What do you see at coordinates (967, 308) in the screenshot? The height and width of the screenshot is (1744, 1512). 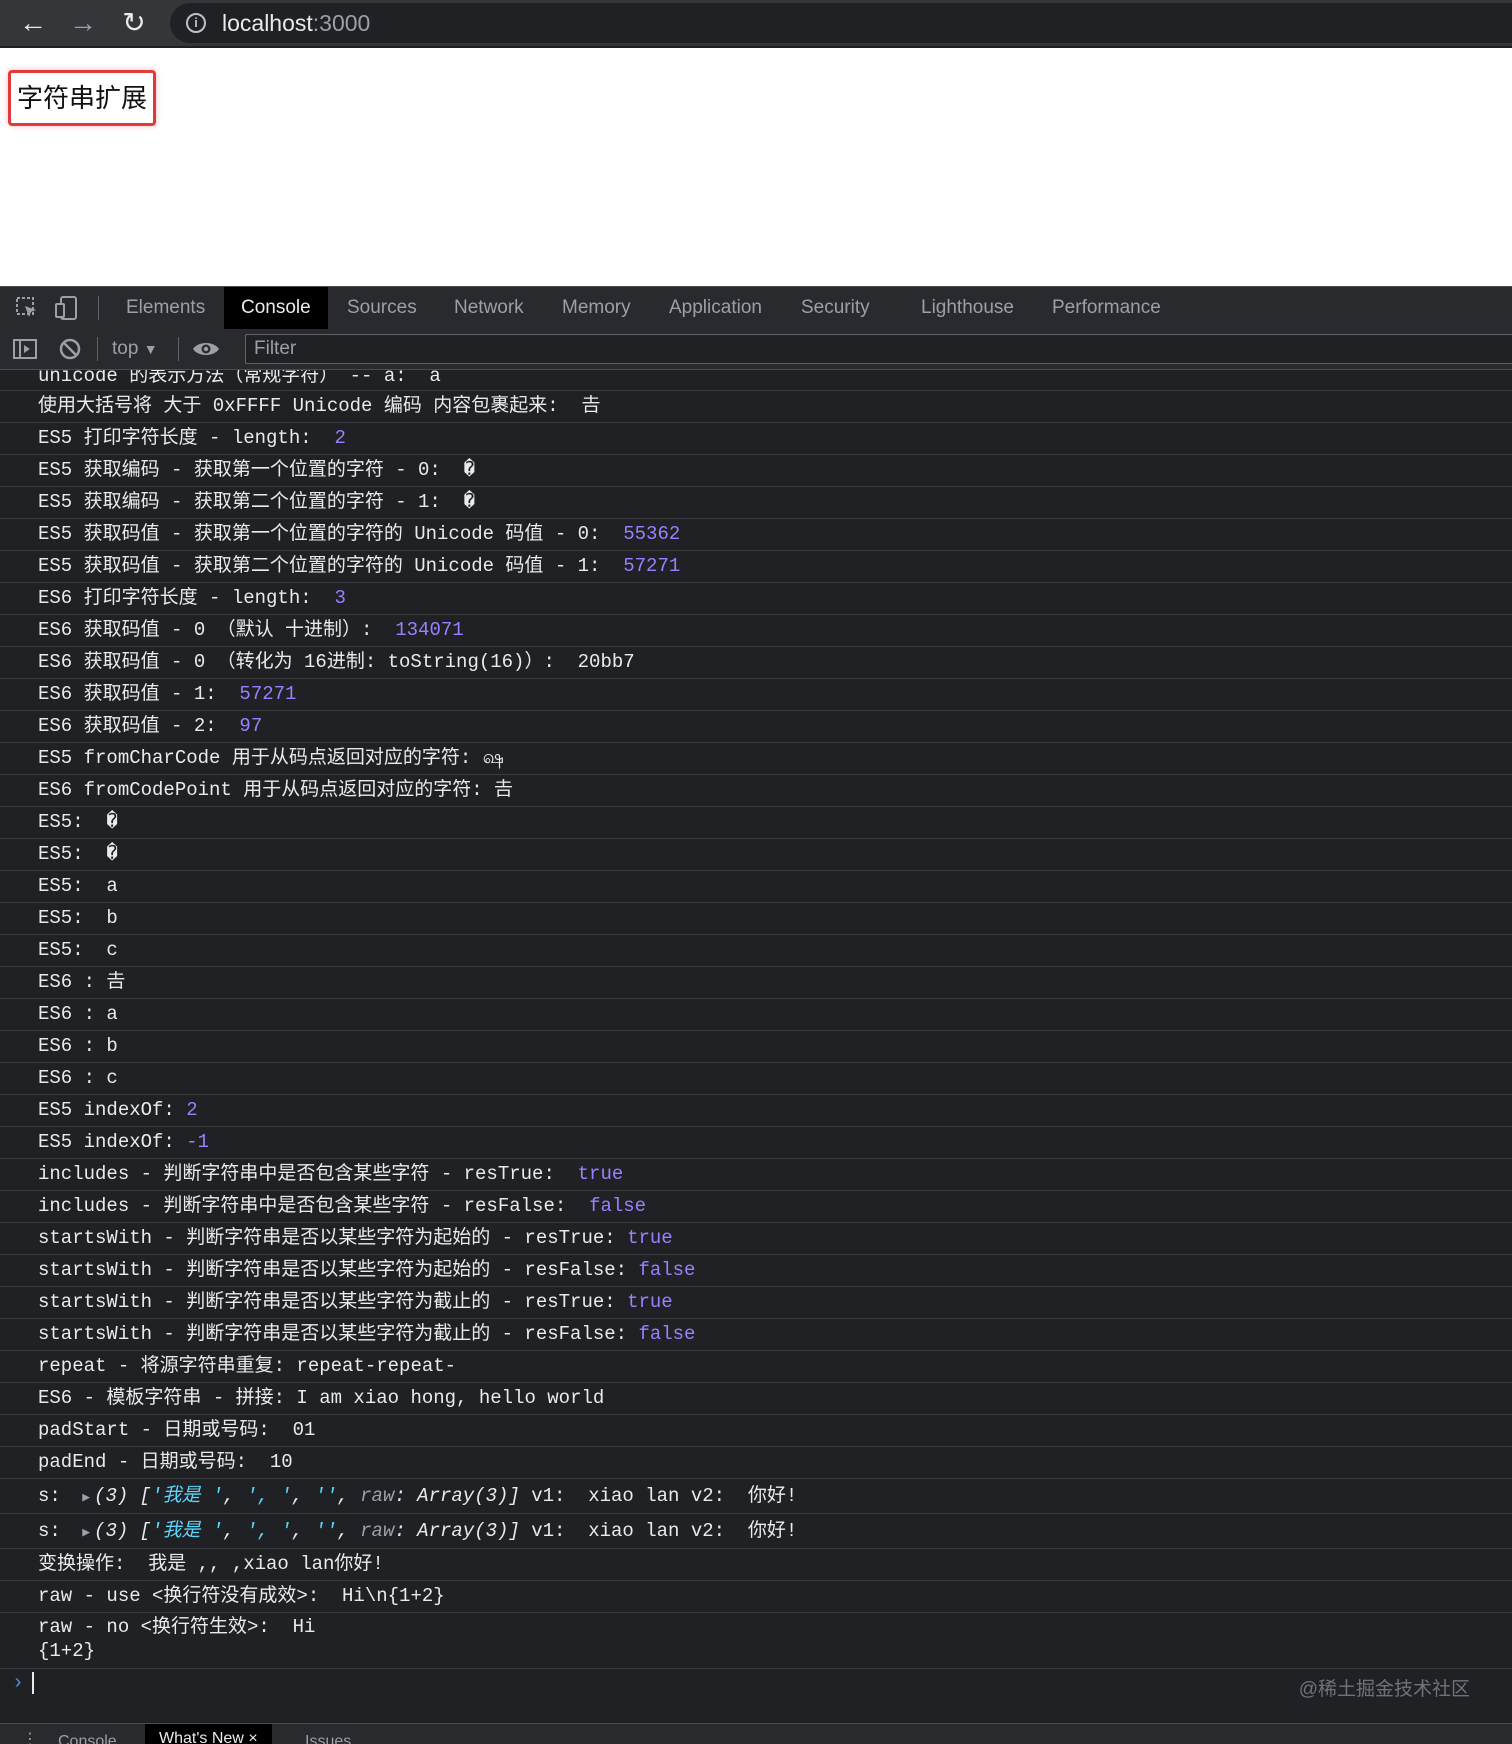 I see `tab-lighthouse: Lighthouse` at bounding box center [967, 308].